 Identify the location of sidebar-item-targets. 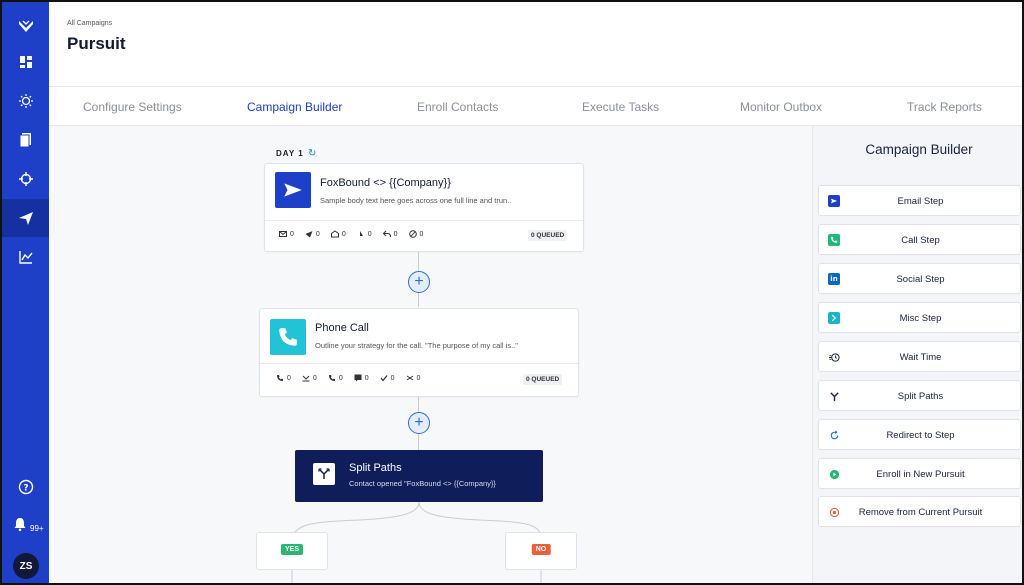
(25, 179).